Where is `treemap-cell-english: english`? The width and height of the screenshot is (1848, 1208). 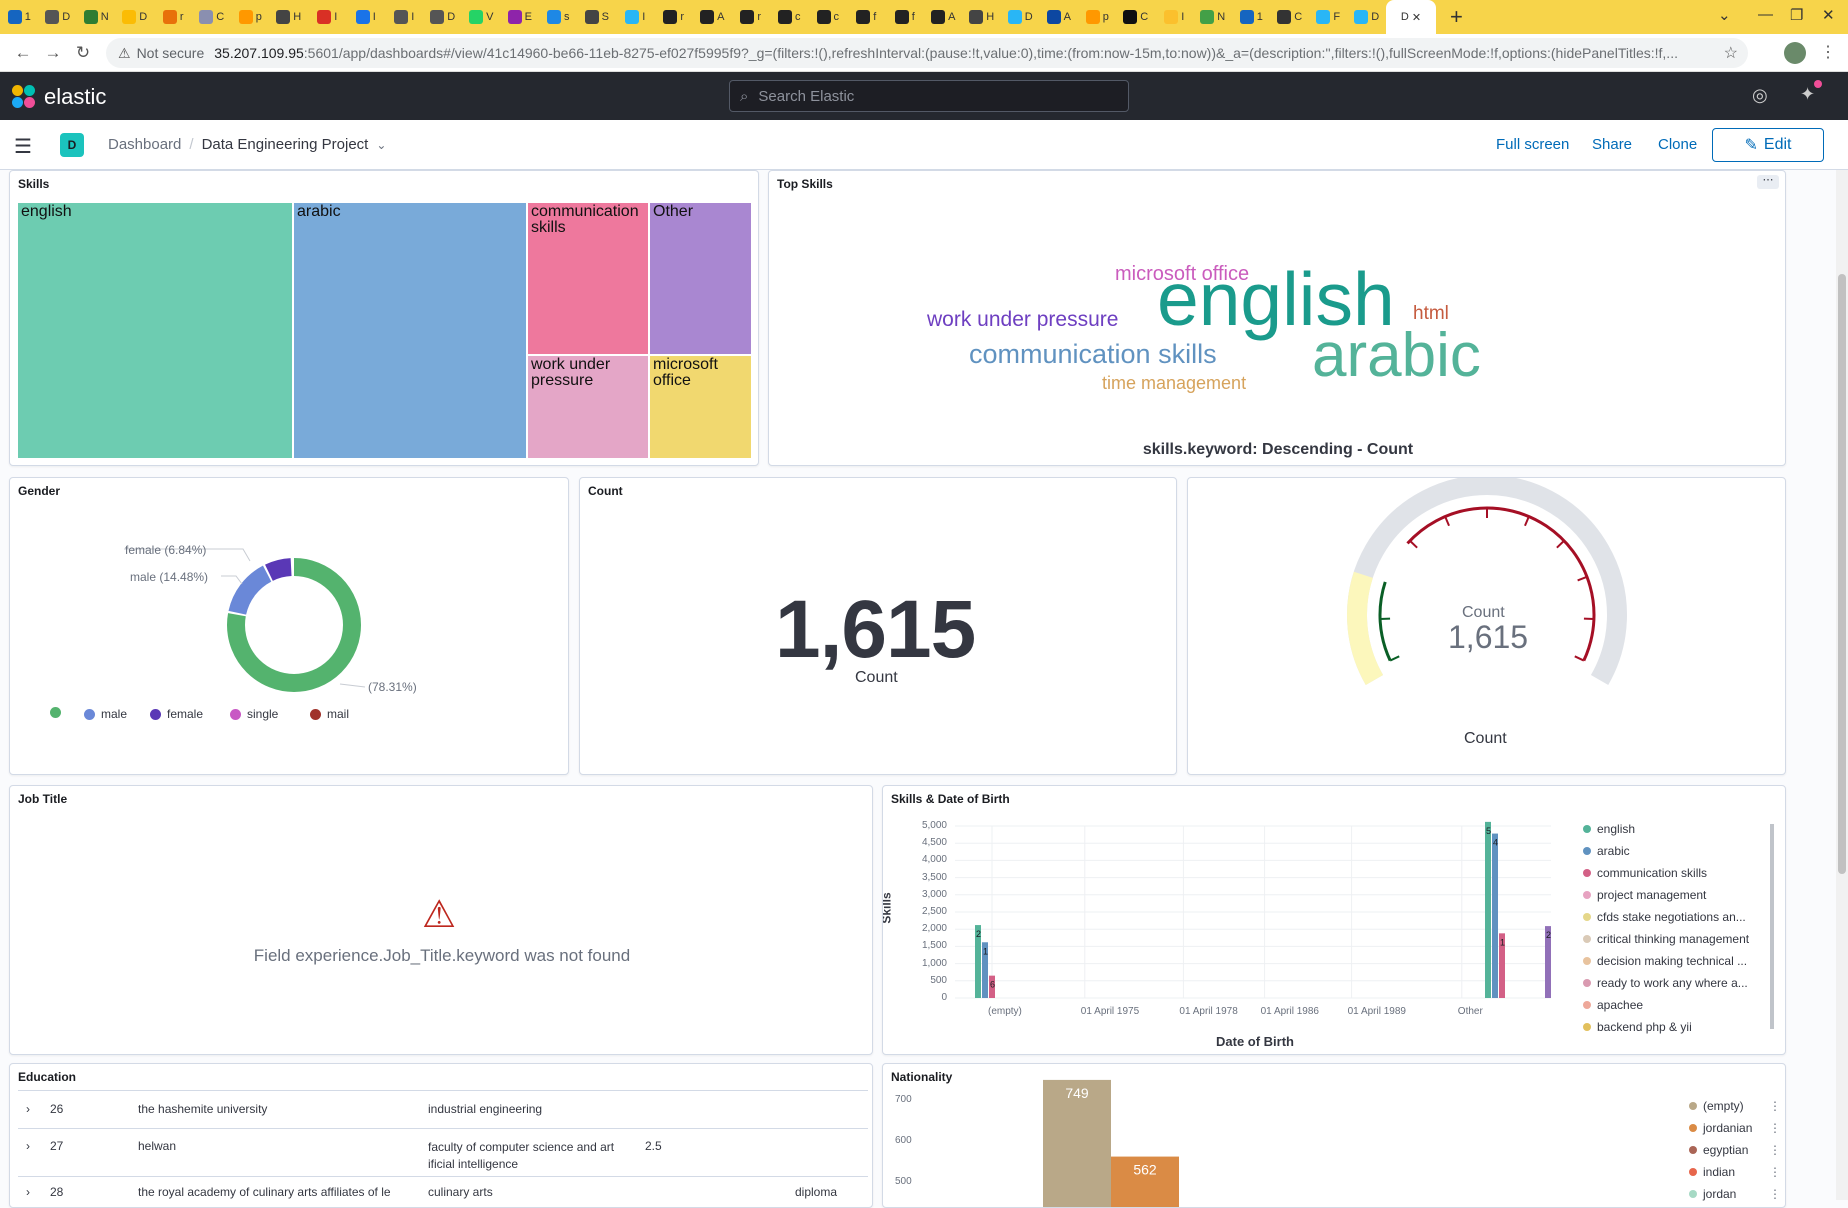 treemap-cell-english: english is located at coordinates (155, 330).